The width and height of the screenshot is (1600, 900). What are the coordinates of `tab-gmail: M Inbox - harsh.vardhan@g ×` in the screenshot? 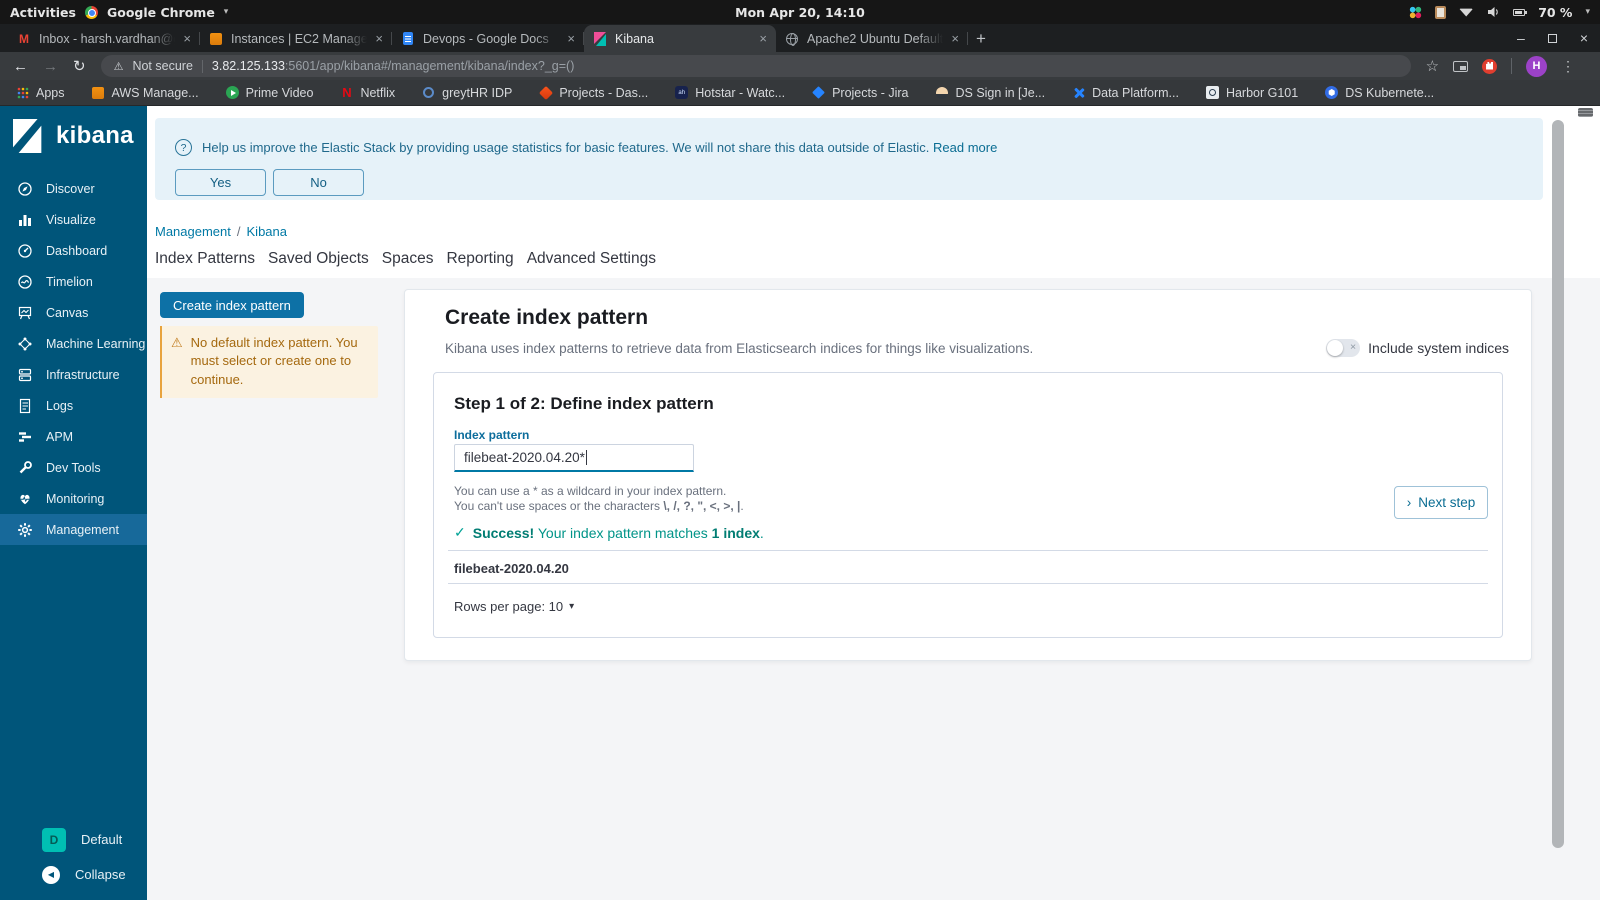 It's located at (104, 38).